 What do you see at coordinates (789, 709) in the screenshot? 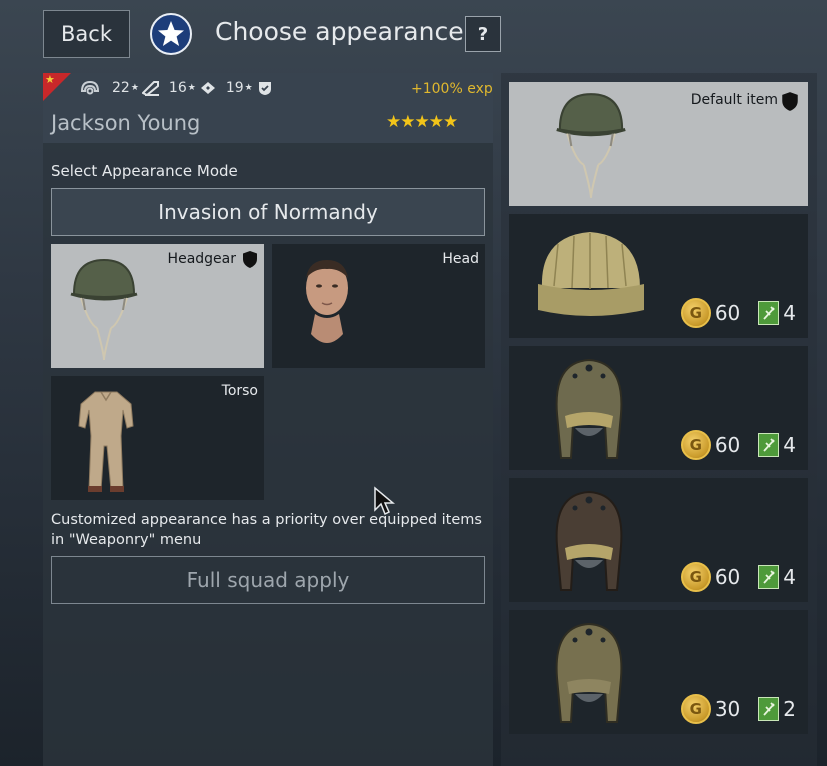
I see `ticket-price: 2` at bounding box center [789, 709].